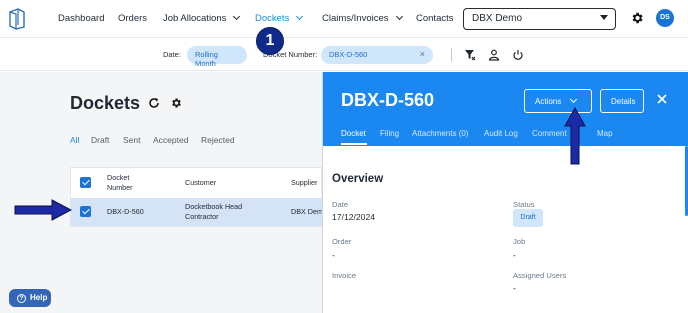  Describe the element at coordinates (270, 41) in the screenshot. I see `step-number-badge: 1` at that location.